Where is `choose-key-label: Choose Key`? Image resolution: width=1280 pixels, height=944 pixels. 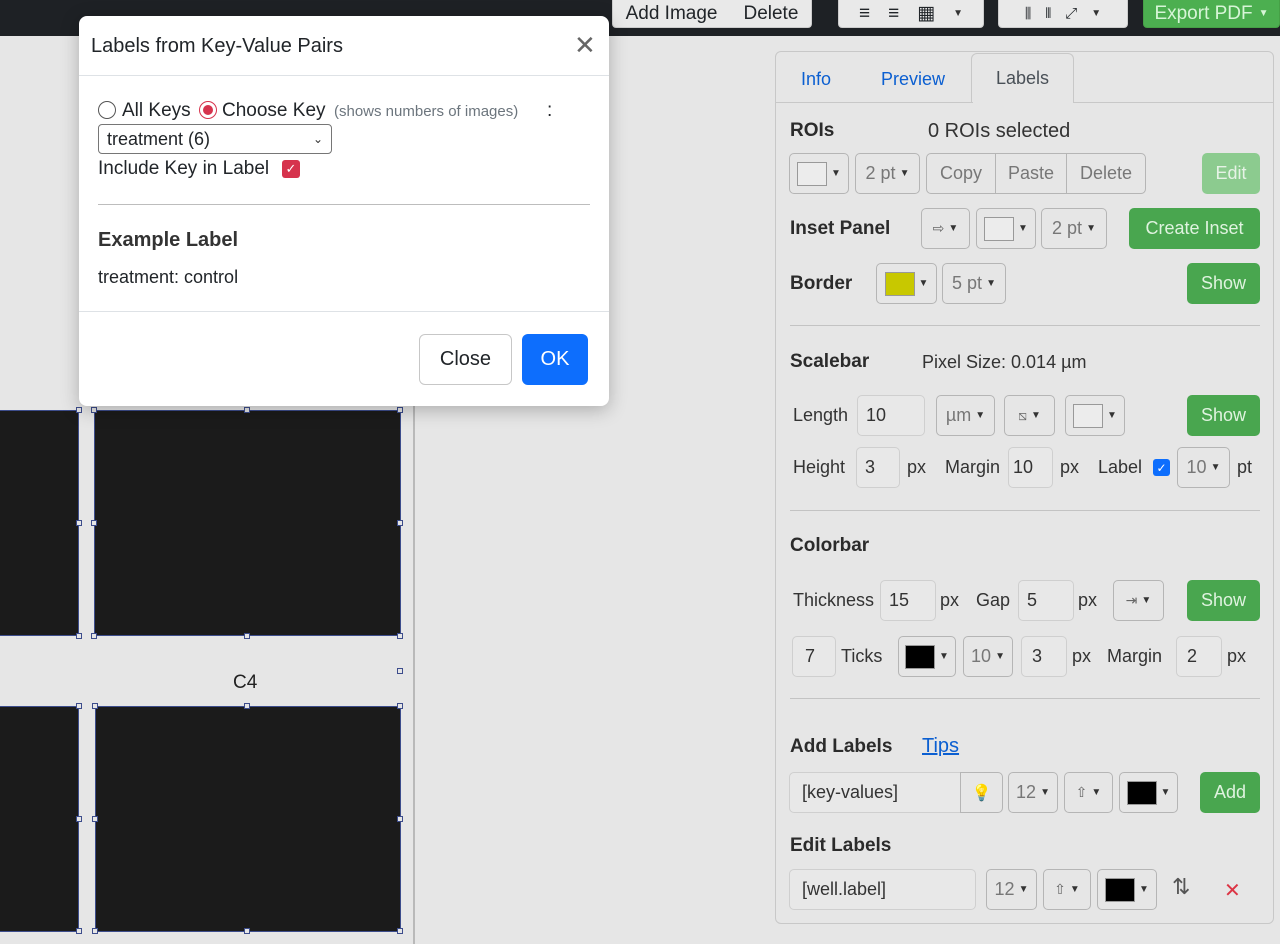 choose-key-label: Choose Key is located at coordinates (274, 110).